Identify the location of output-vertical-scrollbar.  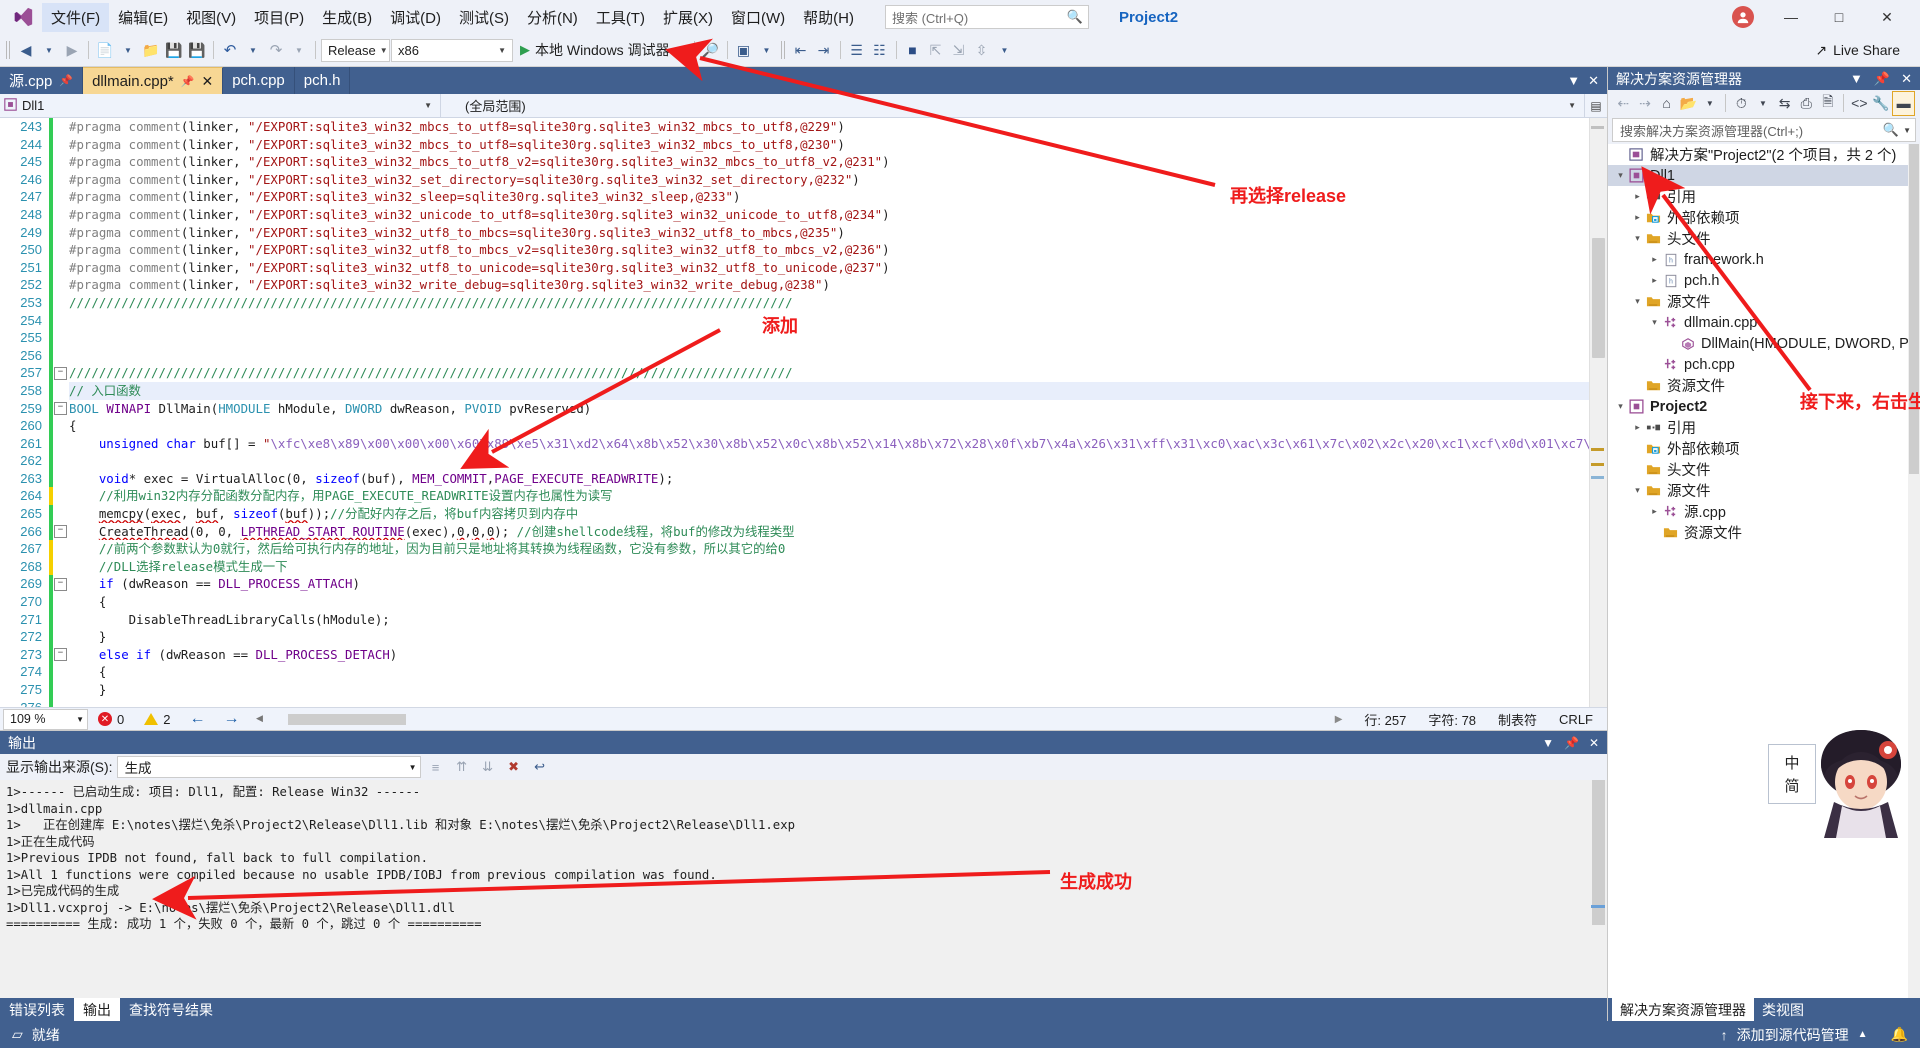
(1598, 889).